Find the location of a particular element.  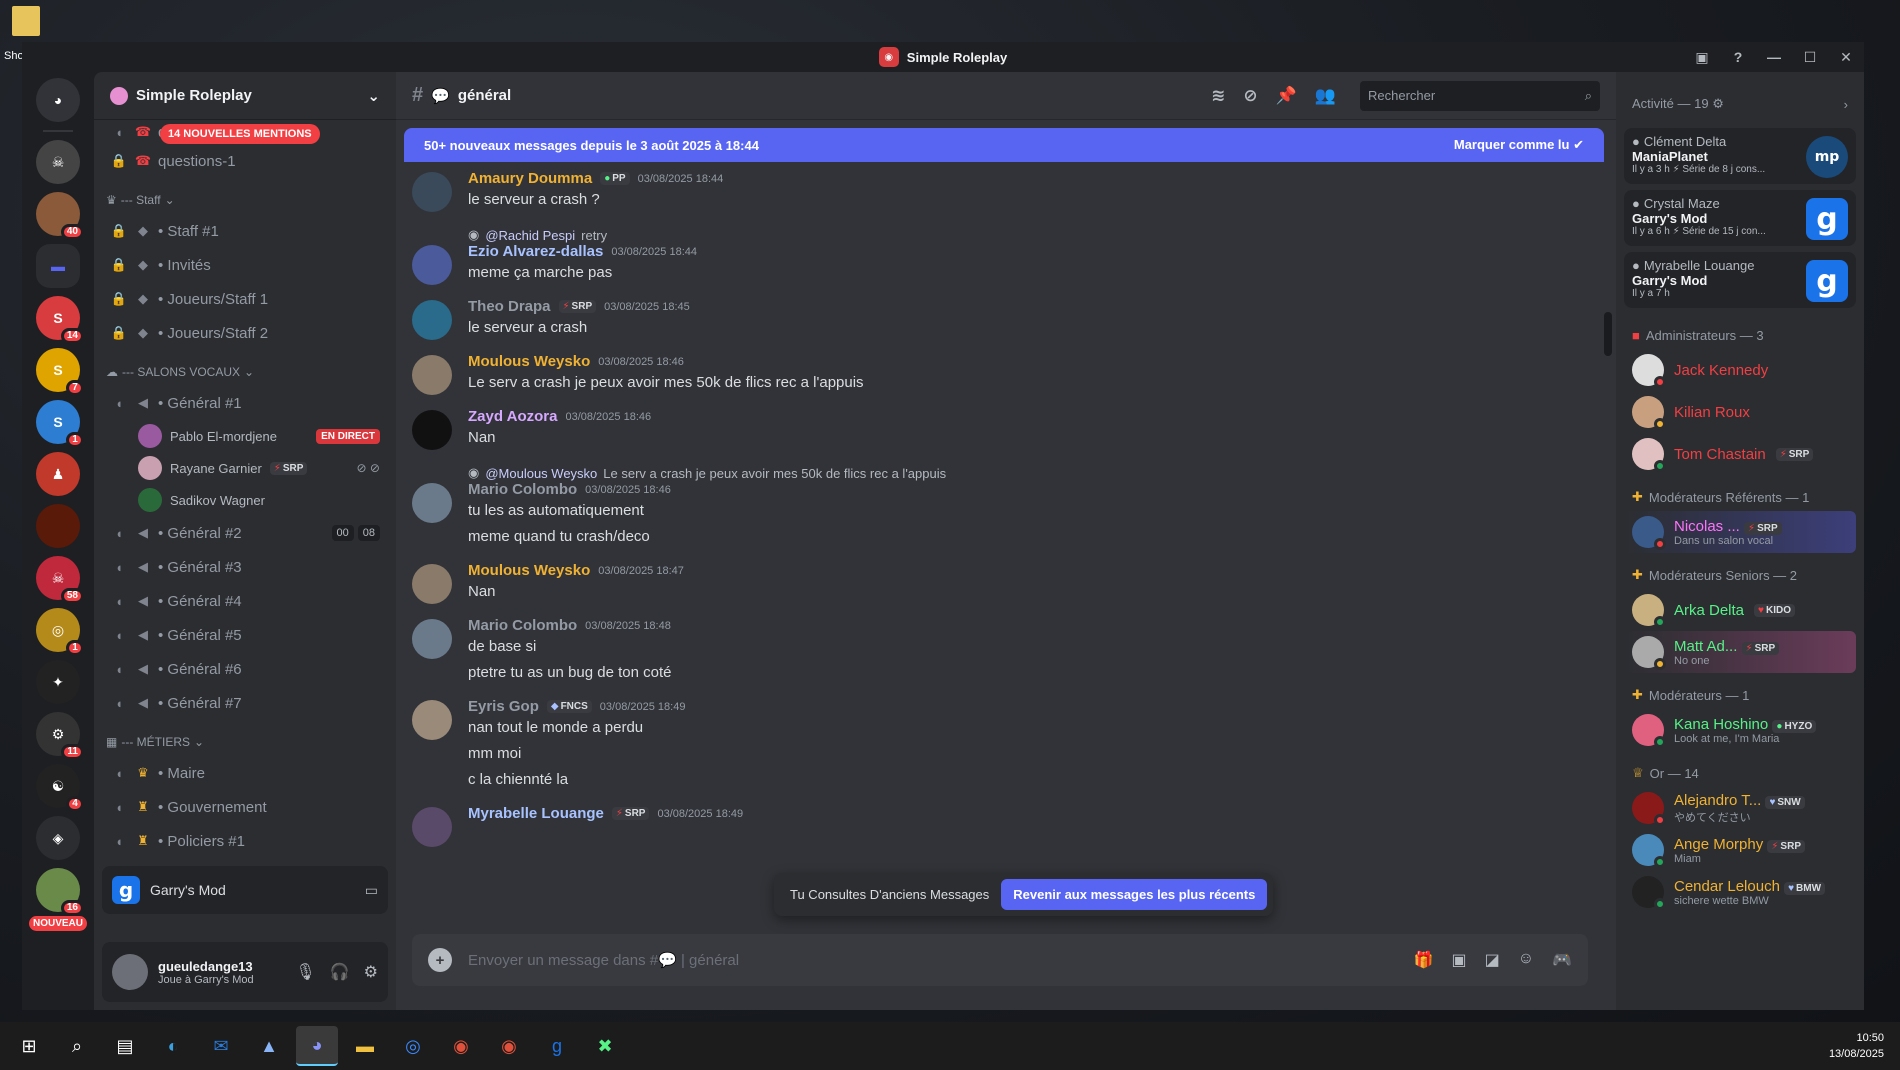

voice-channel-item: ◖ ◀ • Général #2 00 08 is located at coordinates (245, 533).